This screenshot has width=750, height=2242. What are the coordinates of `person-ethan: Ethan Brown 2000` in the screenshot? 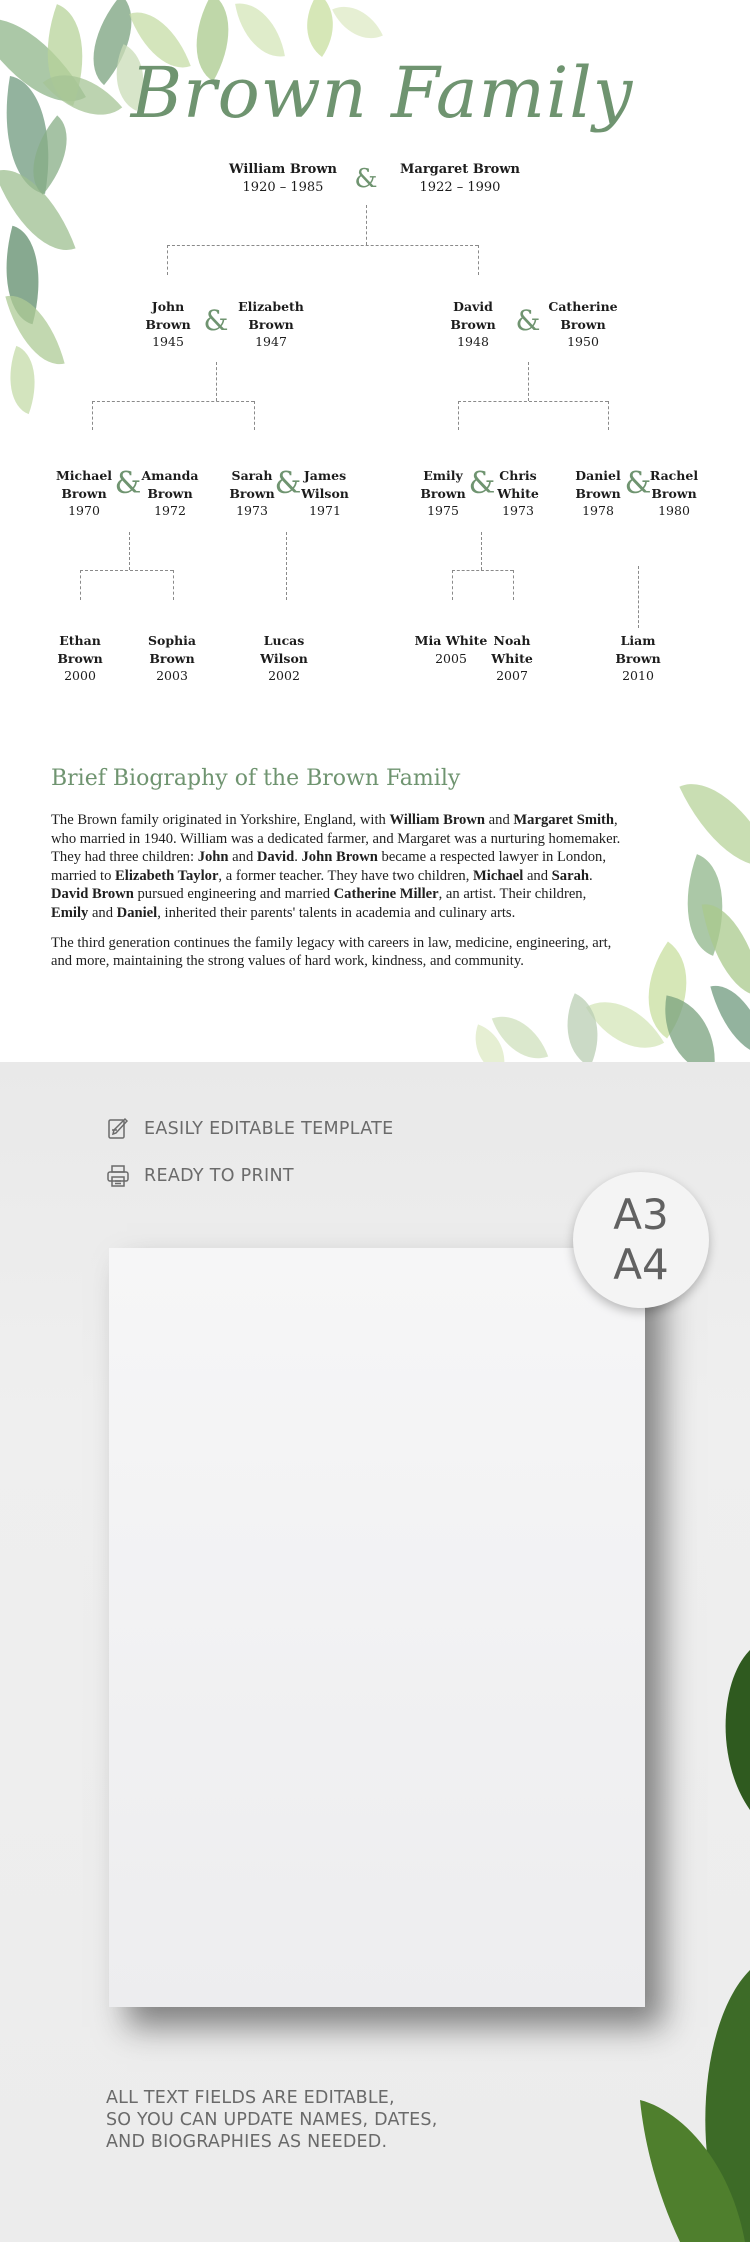 It's located at (79, 658).